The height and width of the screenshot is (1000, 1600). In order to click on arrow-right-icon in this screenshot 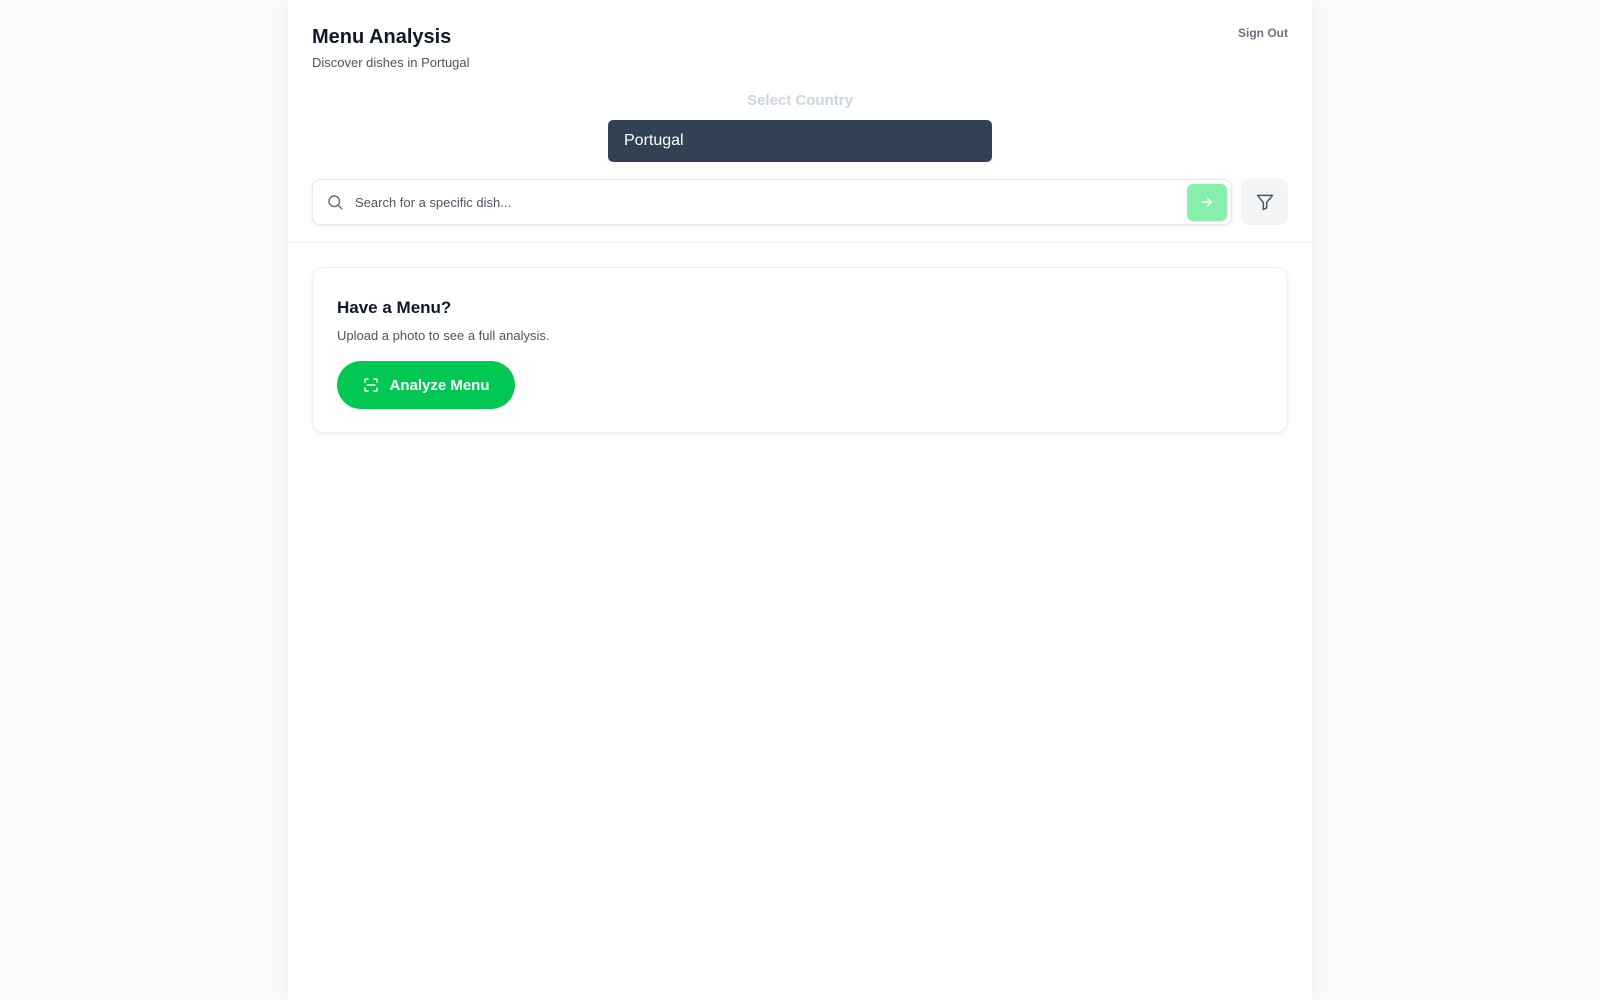, I will do `click(1207, 202)`.